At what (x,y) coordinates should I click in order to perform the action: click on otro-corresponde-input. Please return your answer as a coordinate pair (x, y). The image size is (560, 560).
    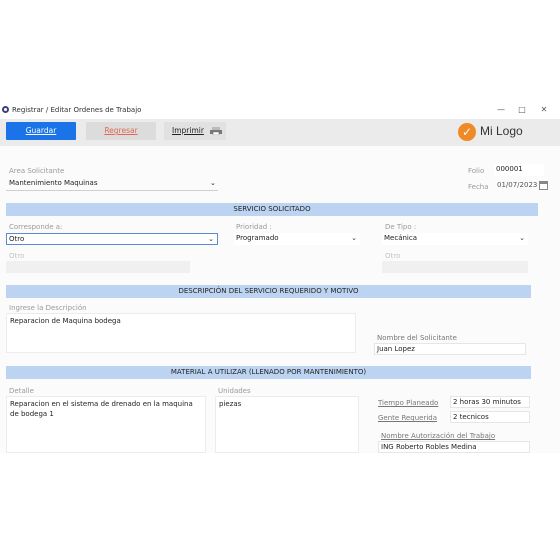
    Looking at the image, I should click on (98, 267).